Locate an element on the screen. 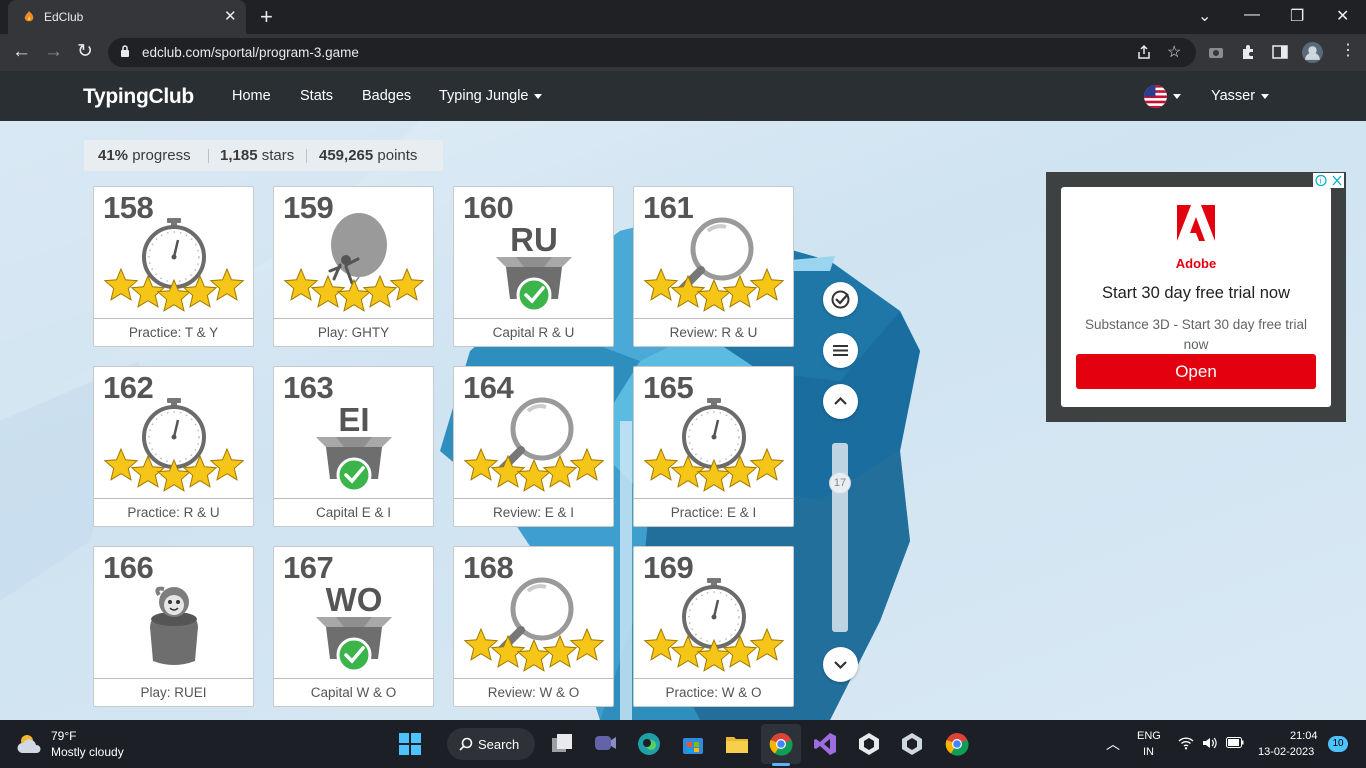  lesson-number: 162 is located at coordinates (128, 387).